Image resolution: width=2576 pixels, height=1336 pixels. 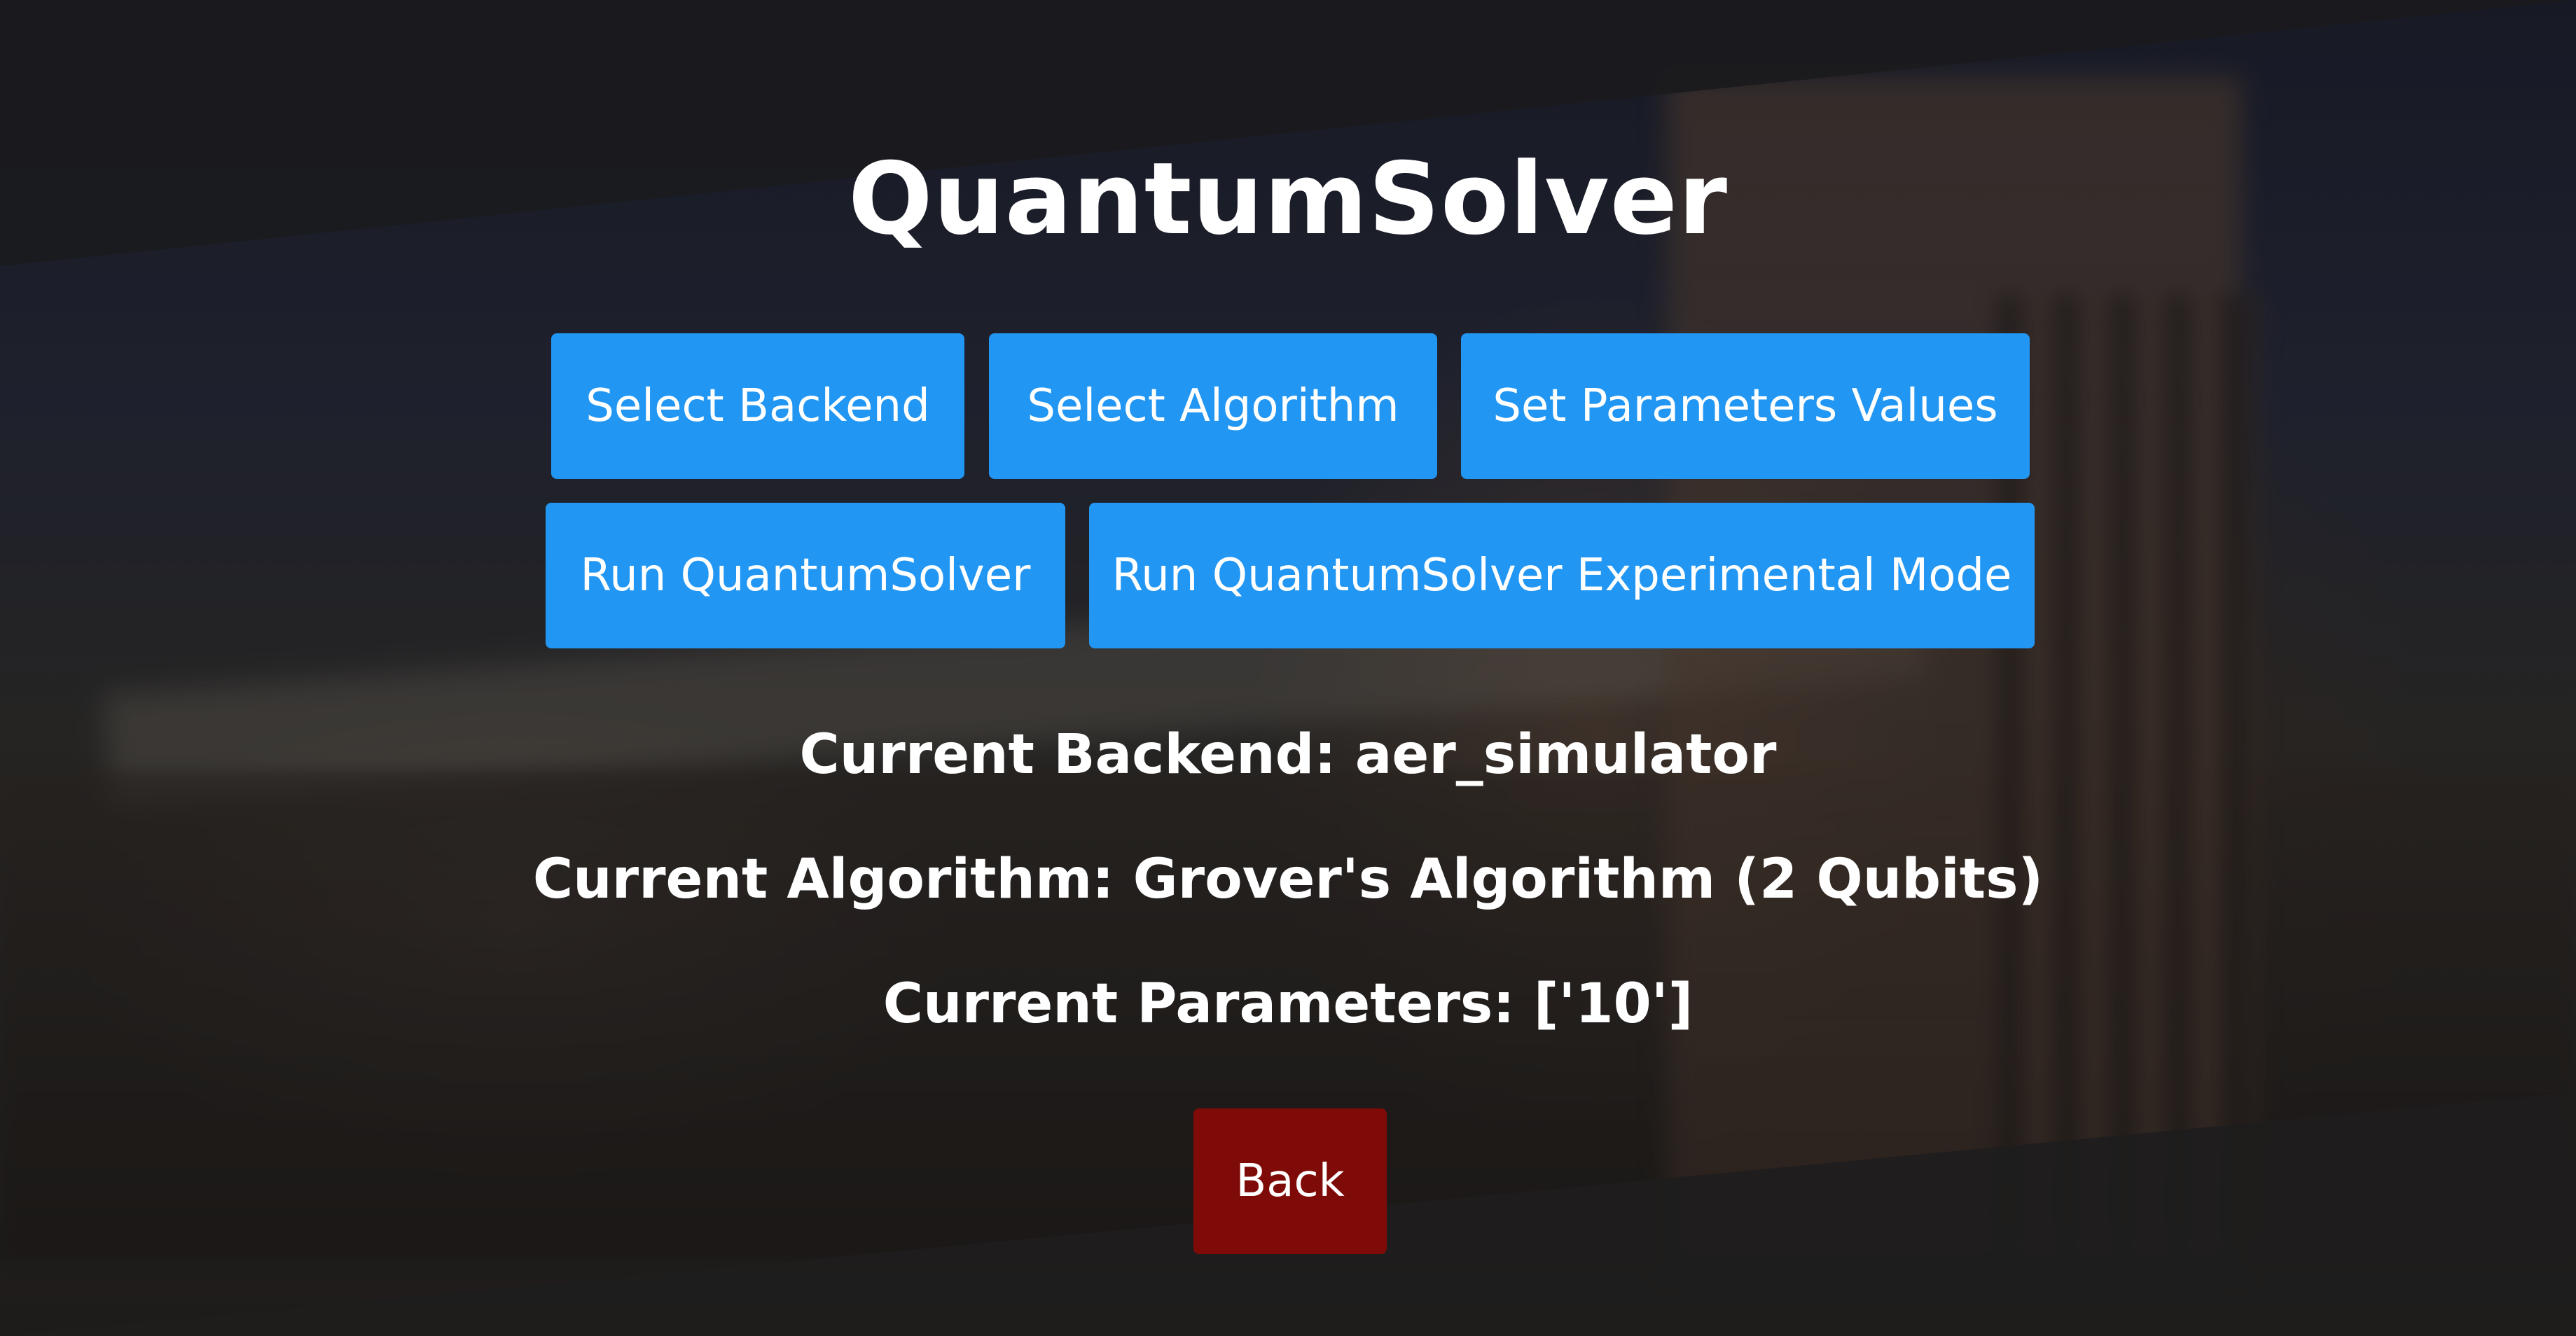 I want to click on current-parameters-text: Current Parameters: ['10'], so click(x=1288, y=1005).